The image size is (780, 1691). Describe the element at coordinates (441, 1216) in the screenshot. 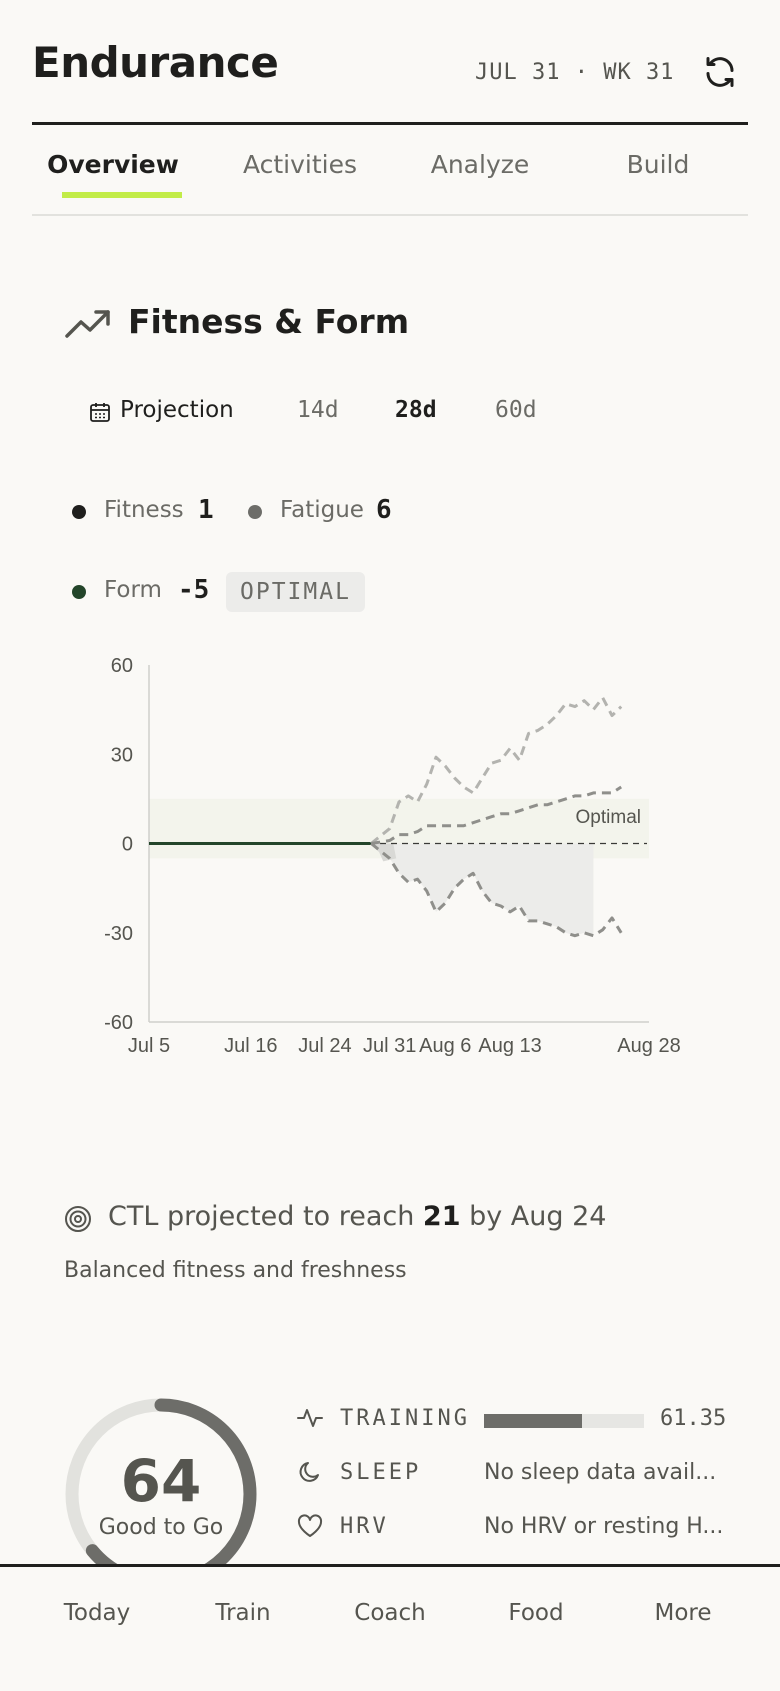

I see `ctl-projection-value: 21` at that location.